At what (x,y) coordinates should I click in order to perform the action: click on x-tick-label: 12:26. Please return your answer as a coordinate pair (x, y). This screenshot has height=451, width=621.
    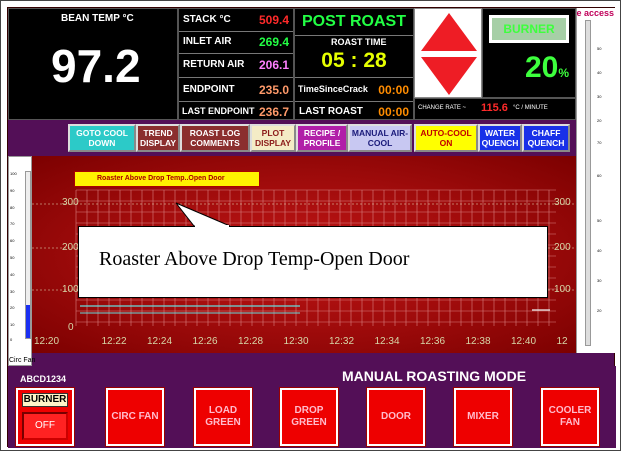
    Looking at the image, I should click on (205, 341).